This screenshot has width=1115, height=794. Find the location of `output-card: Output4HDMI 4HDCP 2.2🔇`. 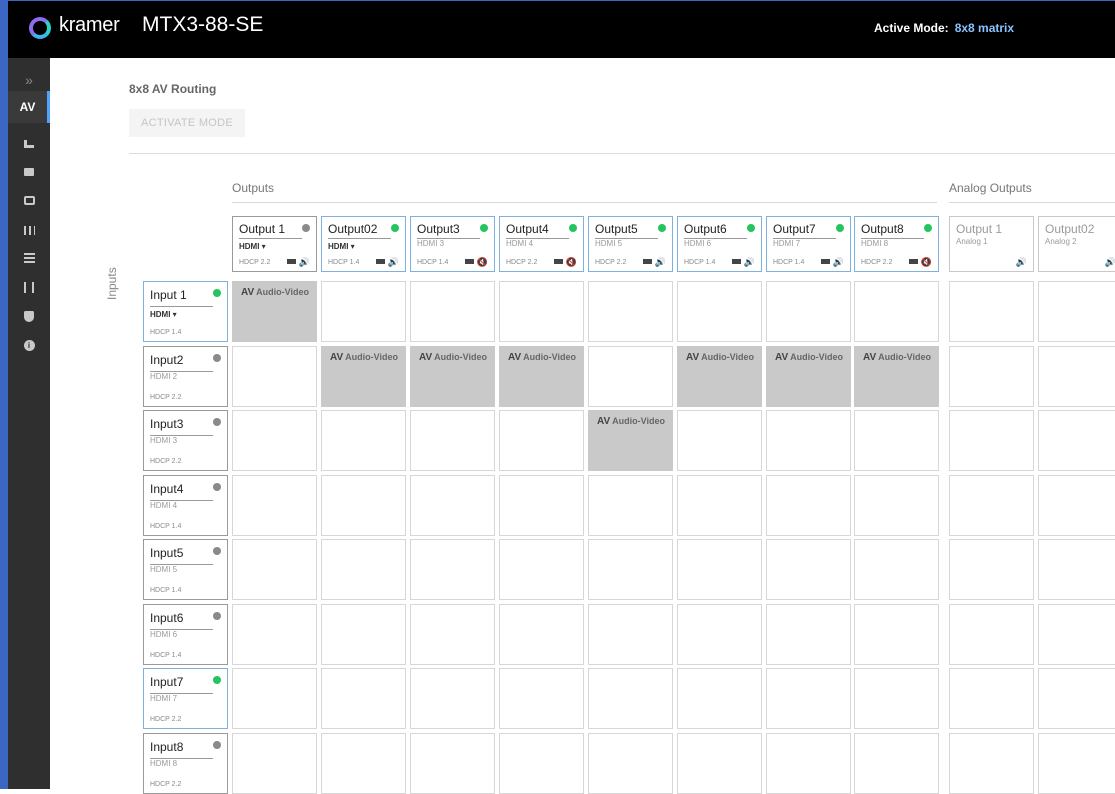

output-card: Output4HDMI 4HDCP 2.2🔇 is located at coordinates (541, 244).